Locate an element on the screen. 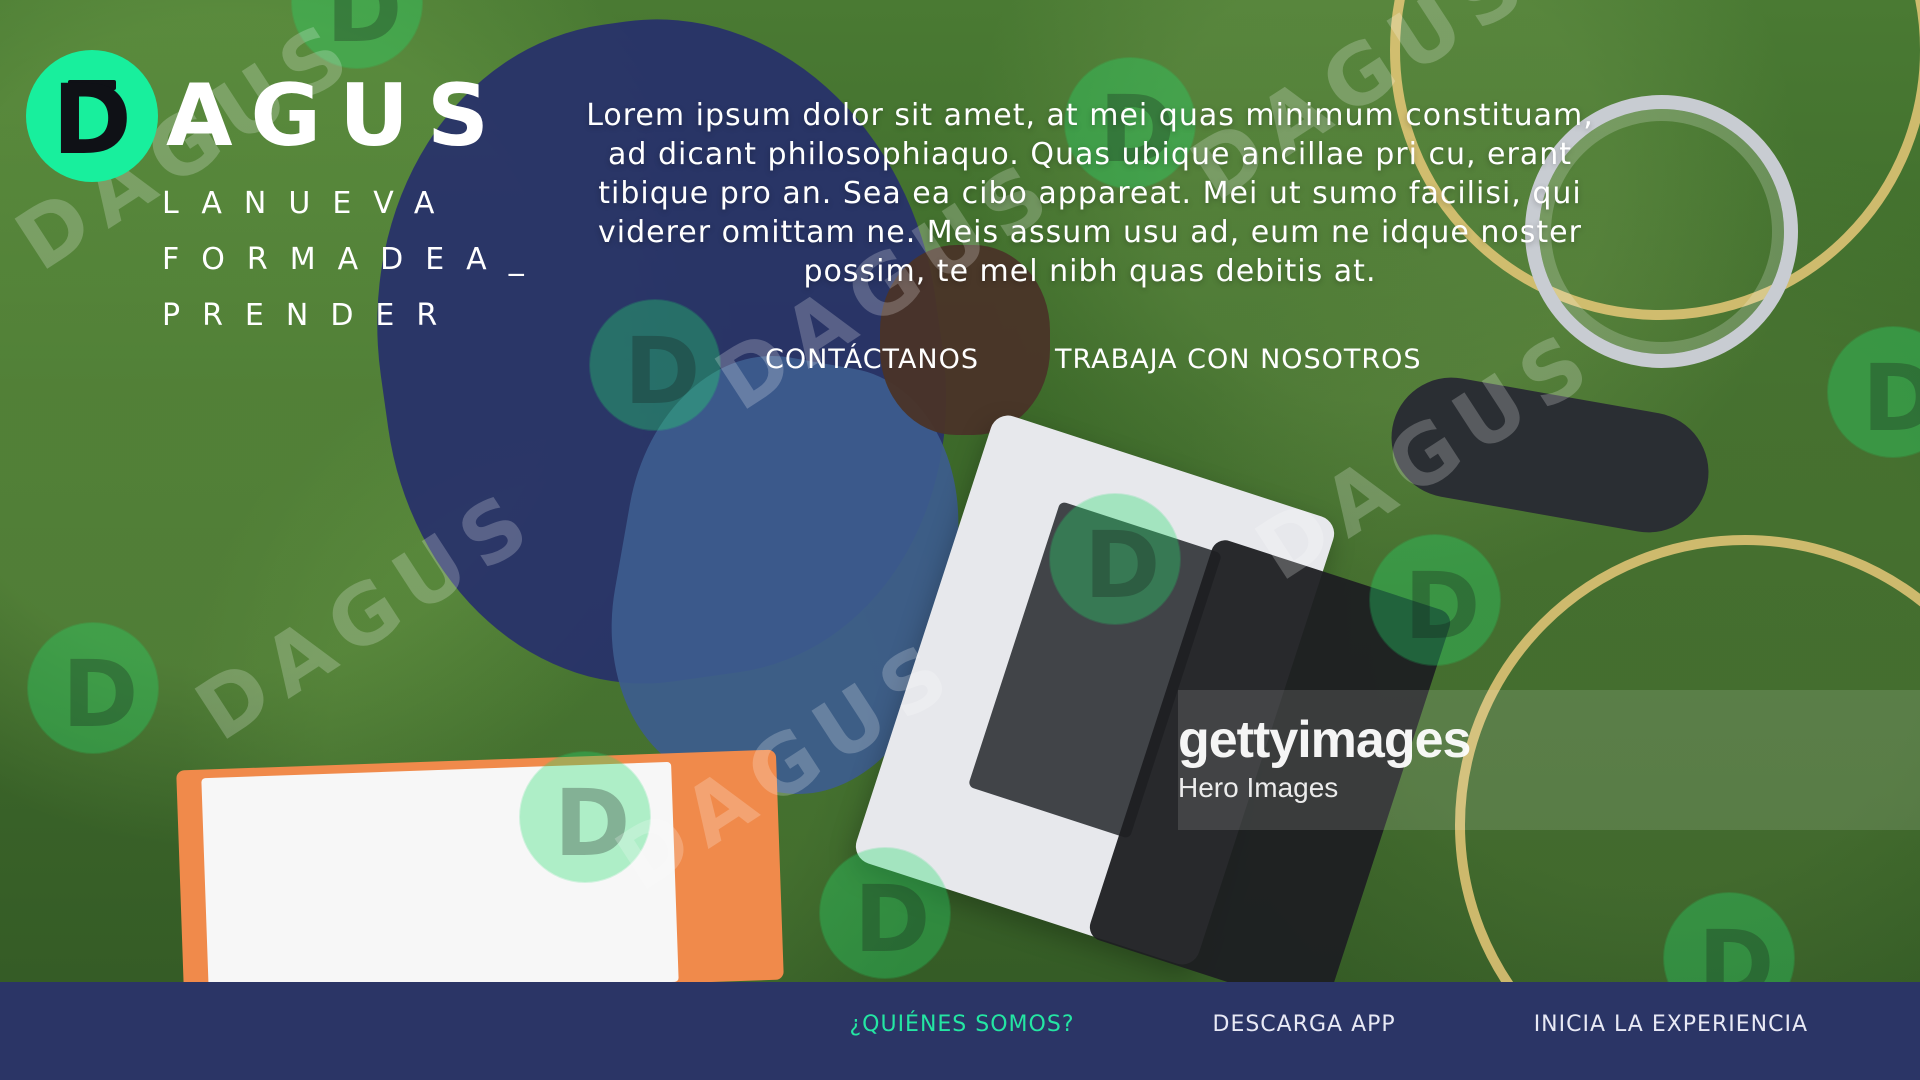 The width and height of the screenshot is (1920, 1080). tagline-line-3: PRENDER is located at coordinates (311, 315).